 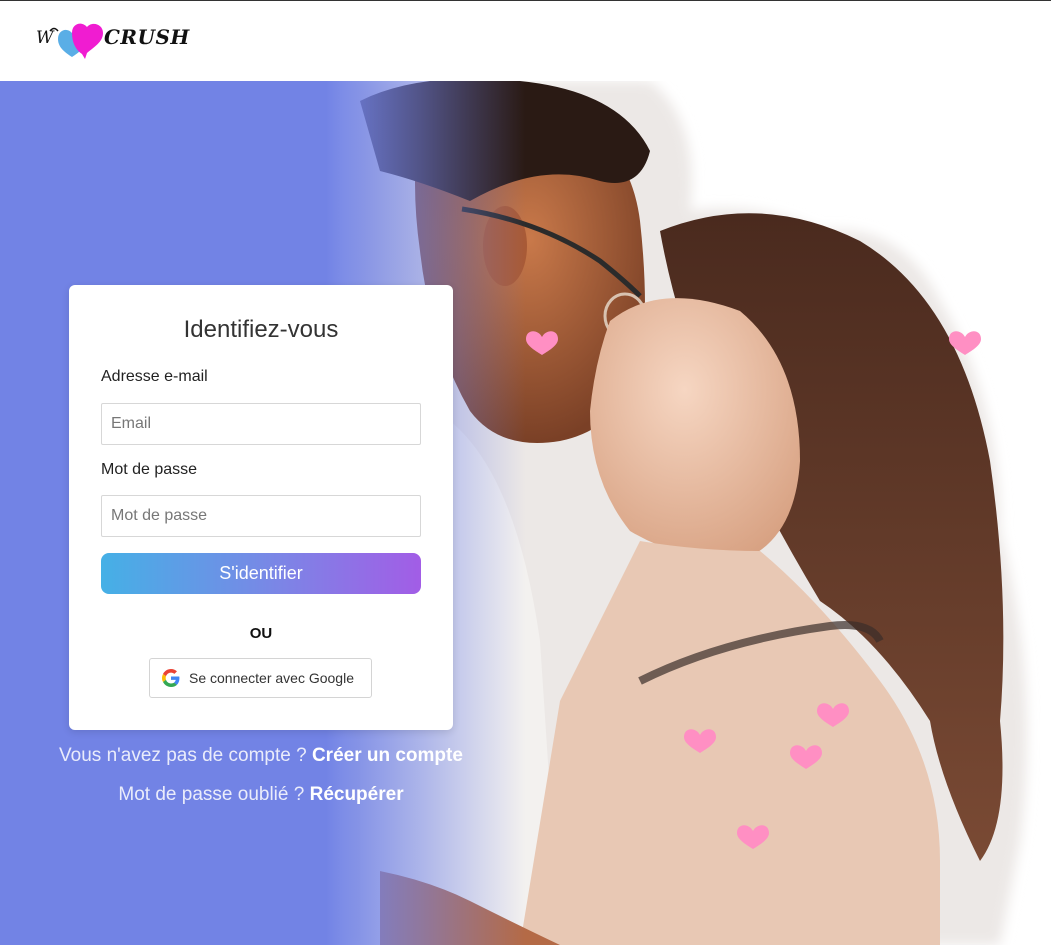 What do you see at coordinates (261, 516) in the screenshot?
I see `password-field` at bounding box center [261, 516].